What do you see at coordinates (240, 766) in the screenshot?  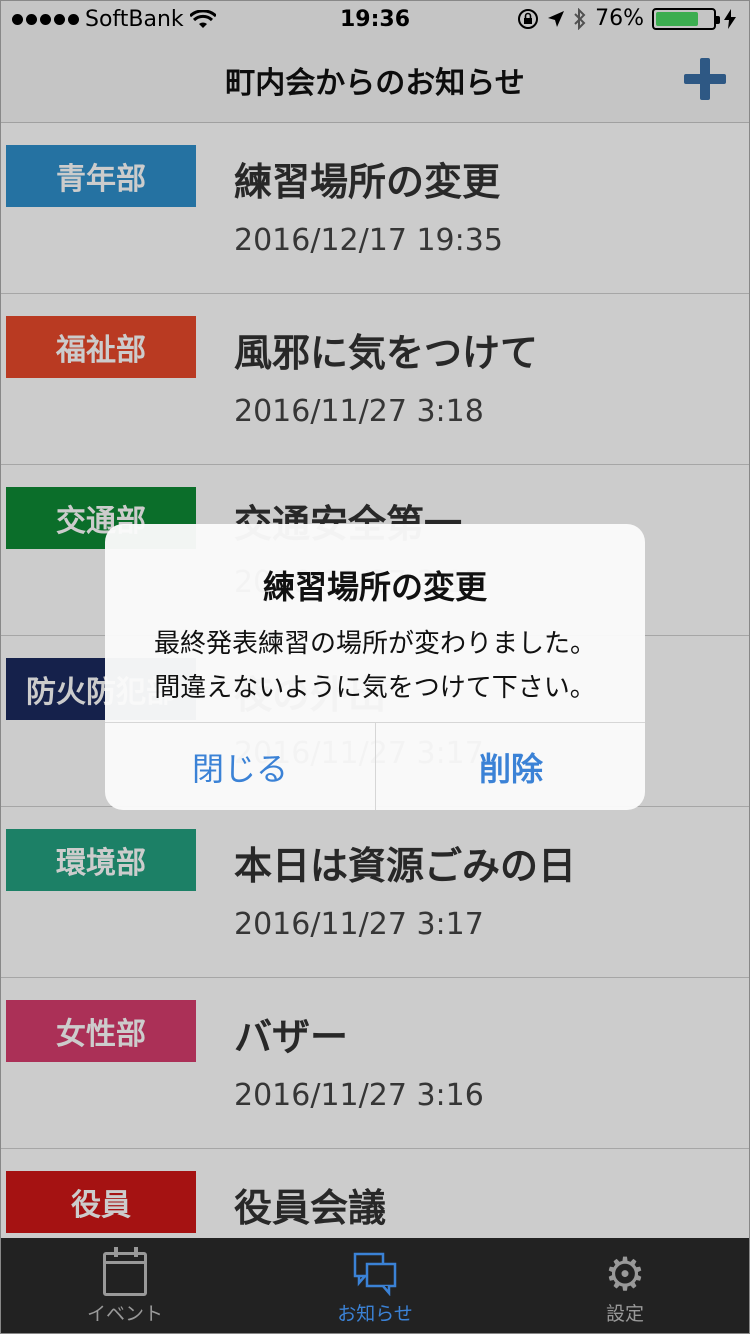 I see `close-button: 閉じる` at bounding box center [240, 766].